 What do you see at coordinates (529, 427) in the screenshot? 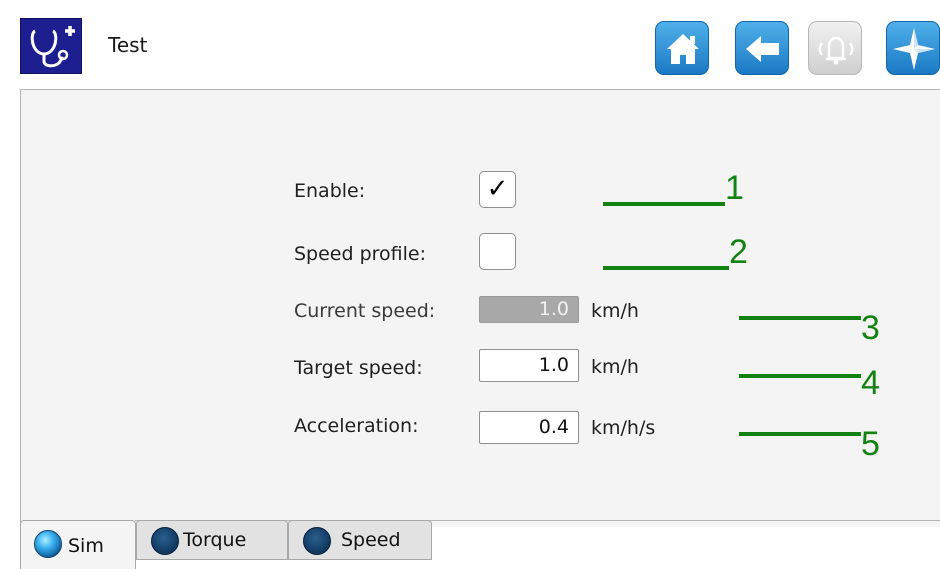
I see `acceleration-input: 0.4` at bounding box center [529, 427].